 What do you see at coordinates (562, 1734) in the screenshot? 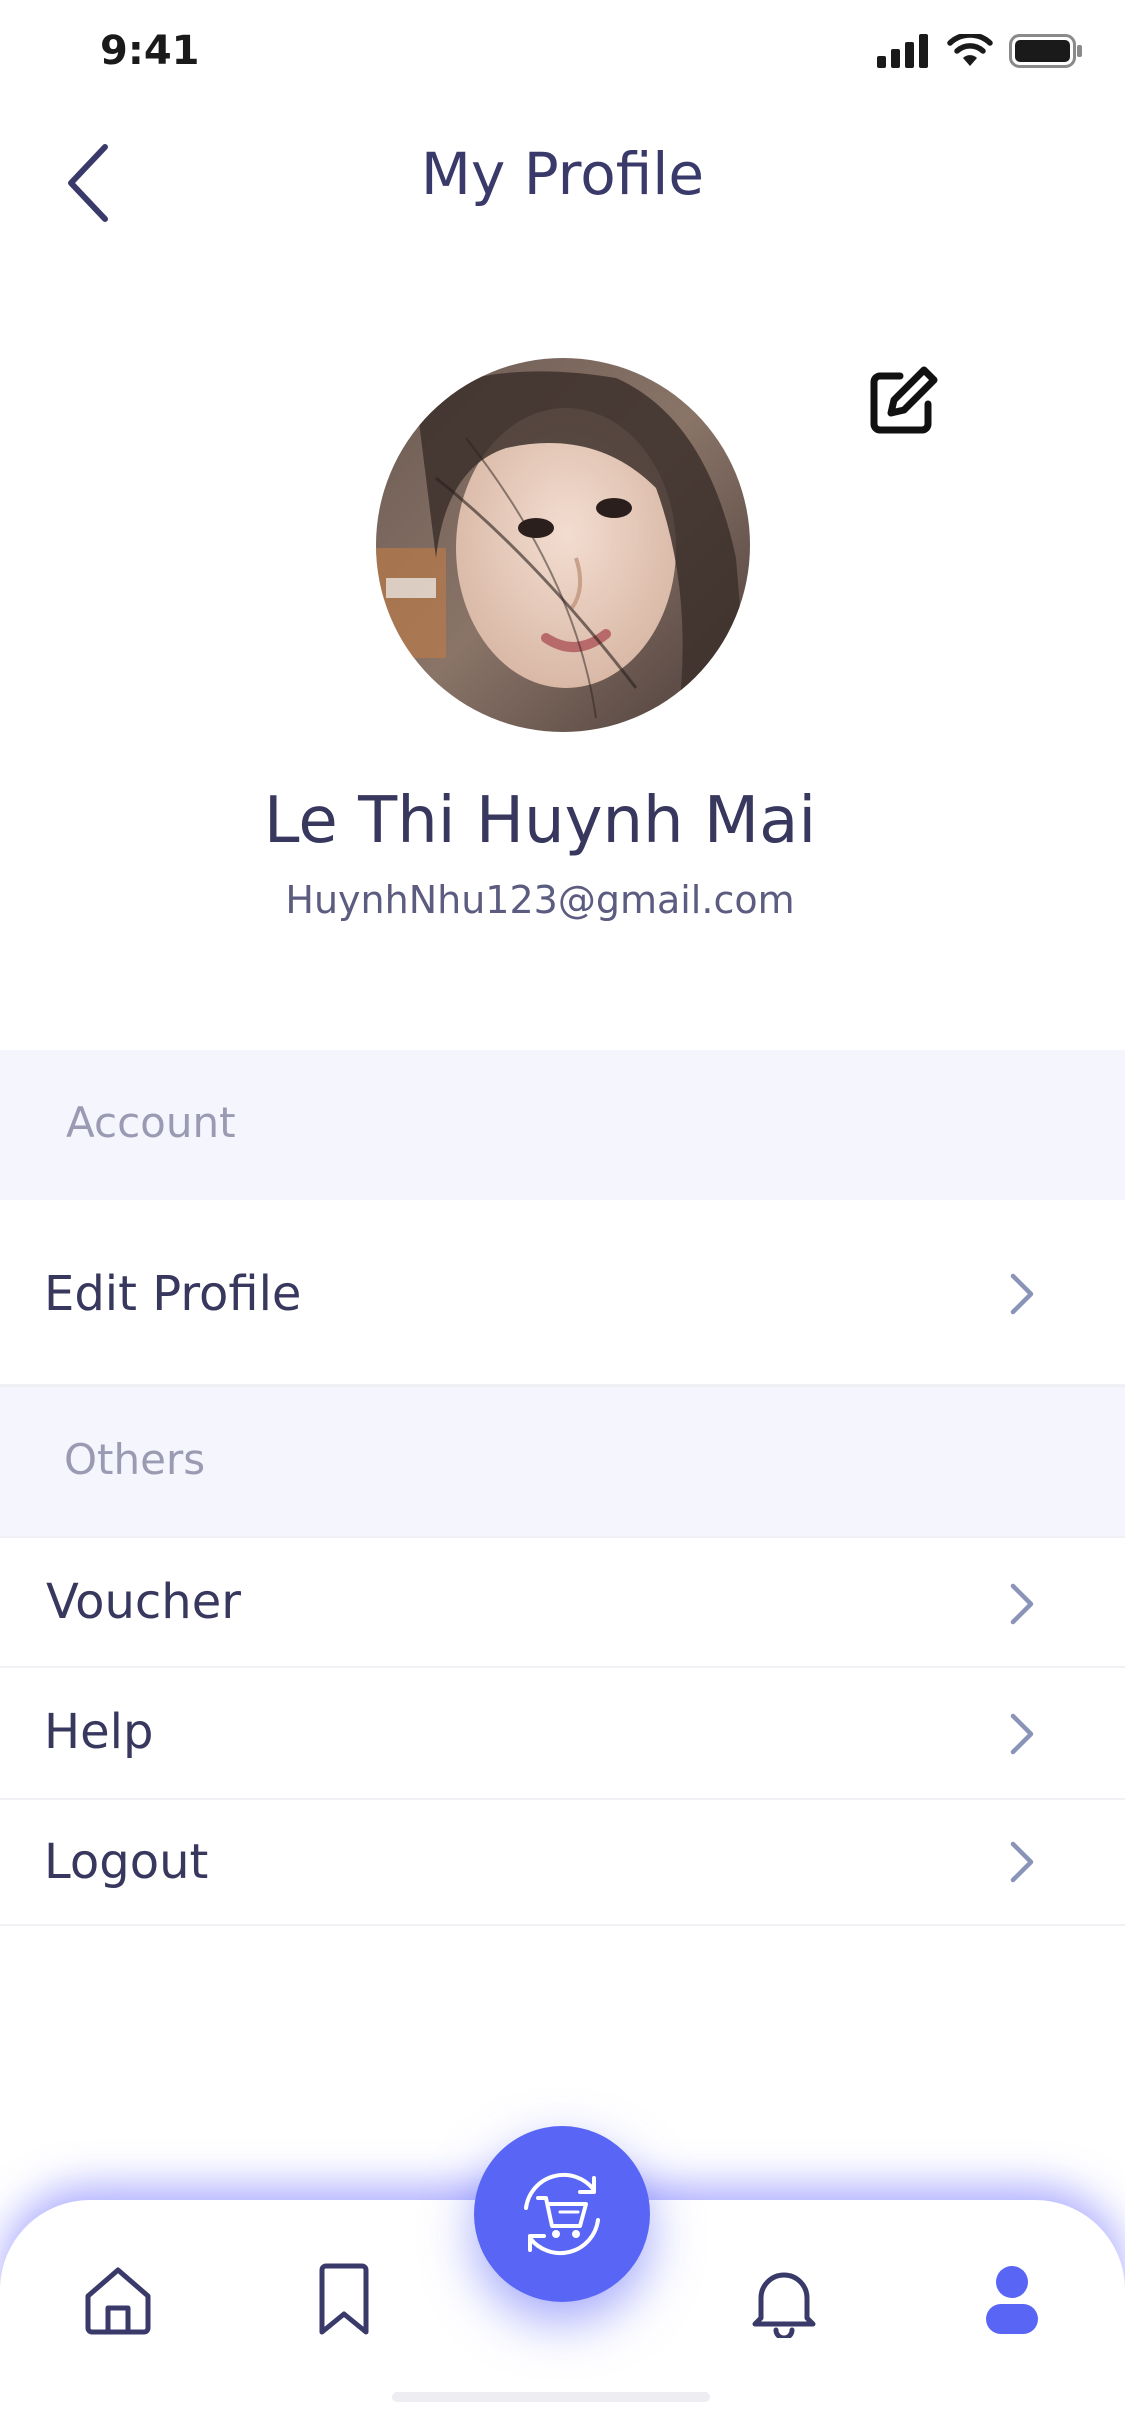
I see `menu-item-help: Help` at bounding box center [562, 1734].